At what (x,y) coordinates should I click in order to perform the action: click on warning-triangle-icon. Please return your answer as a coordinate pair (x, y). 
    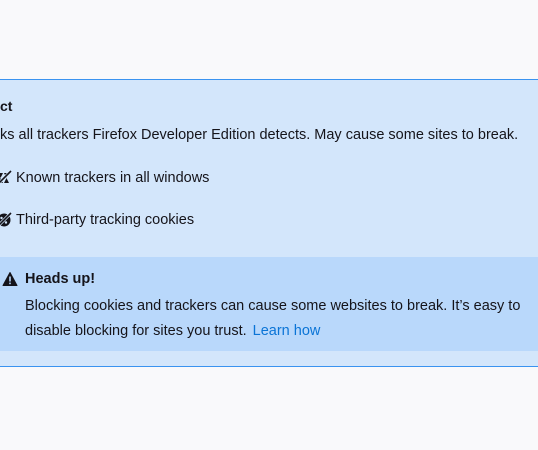
    Looking at the image, I should click on (10, 279).